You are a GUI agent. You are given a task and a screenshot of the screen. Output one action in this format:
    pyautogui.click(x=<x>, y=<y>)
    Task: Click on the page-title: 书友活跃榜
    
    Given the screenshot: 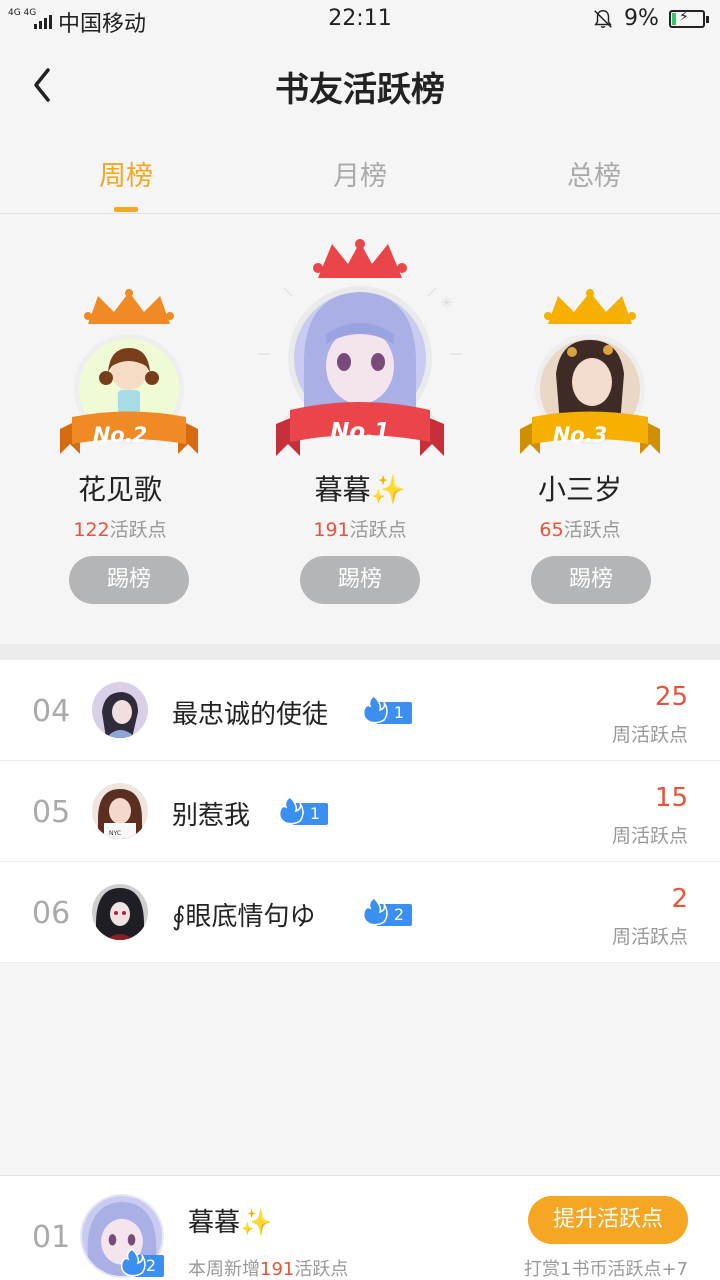 What is the action you would take?
    pyautogui.click(x=360, y=90)
    